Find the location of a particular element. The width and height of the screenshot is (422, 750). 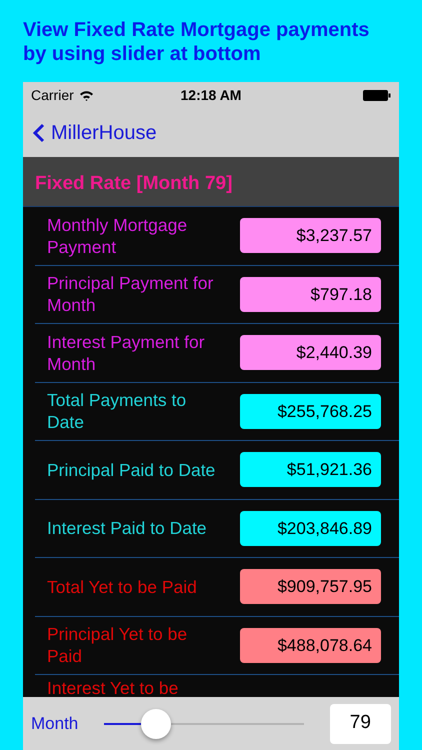

row-label: Interest Payment for Month is located at coordinates (126, 352).